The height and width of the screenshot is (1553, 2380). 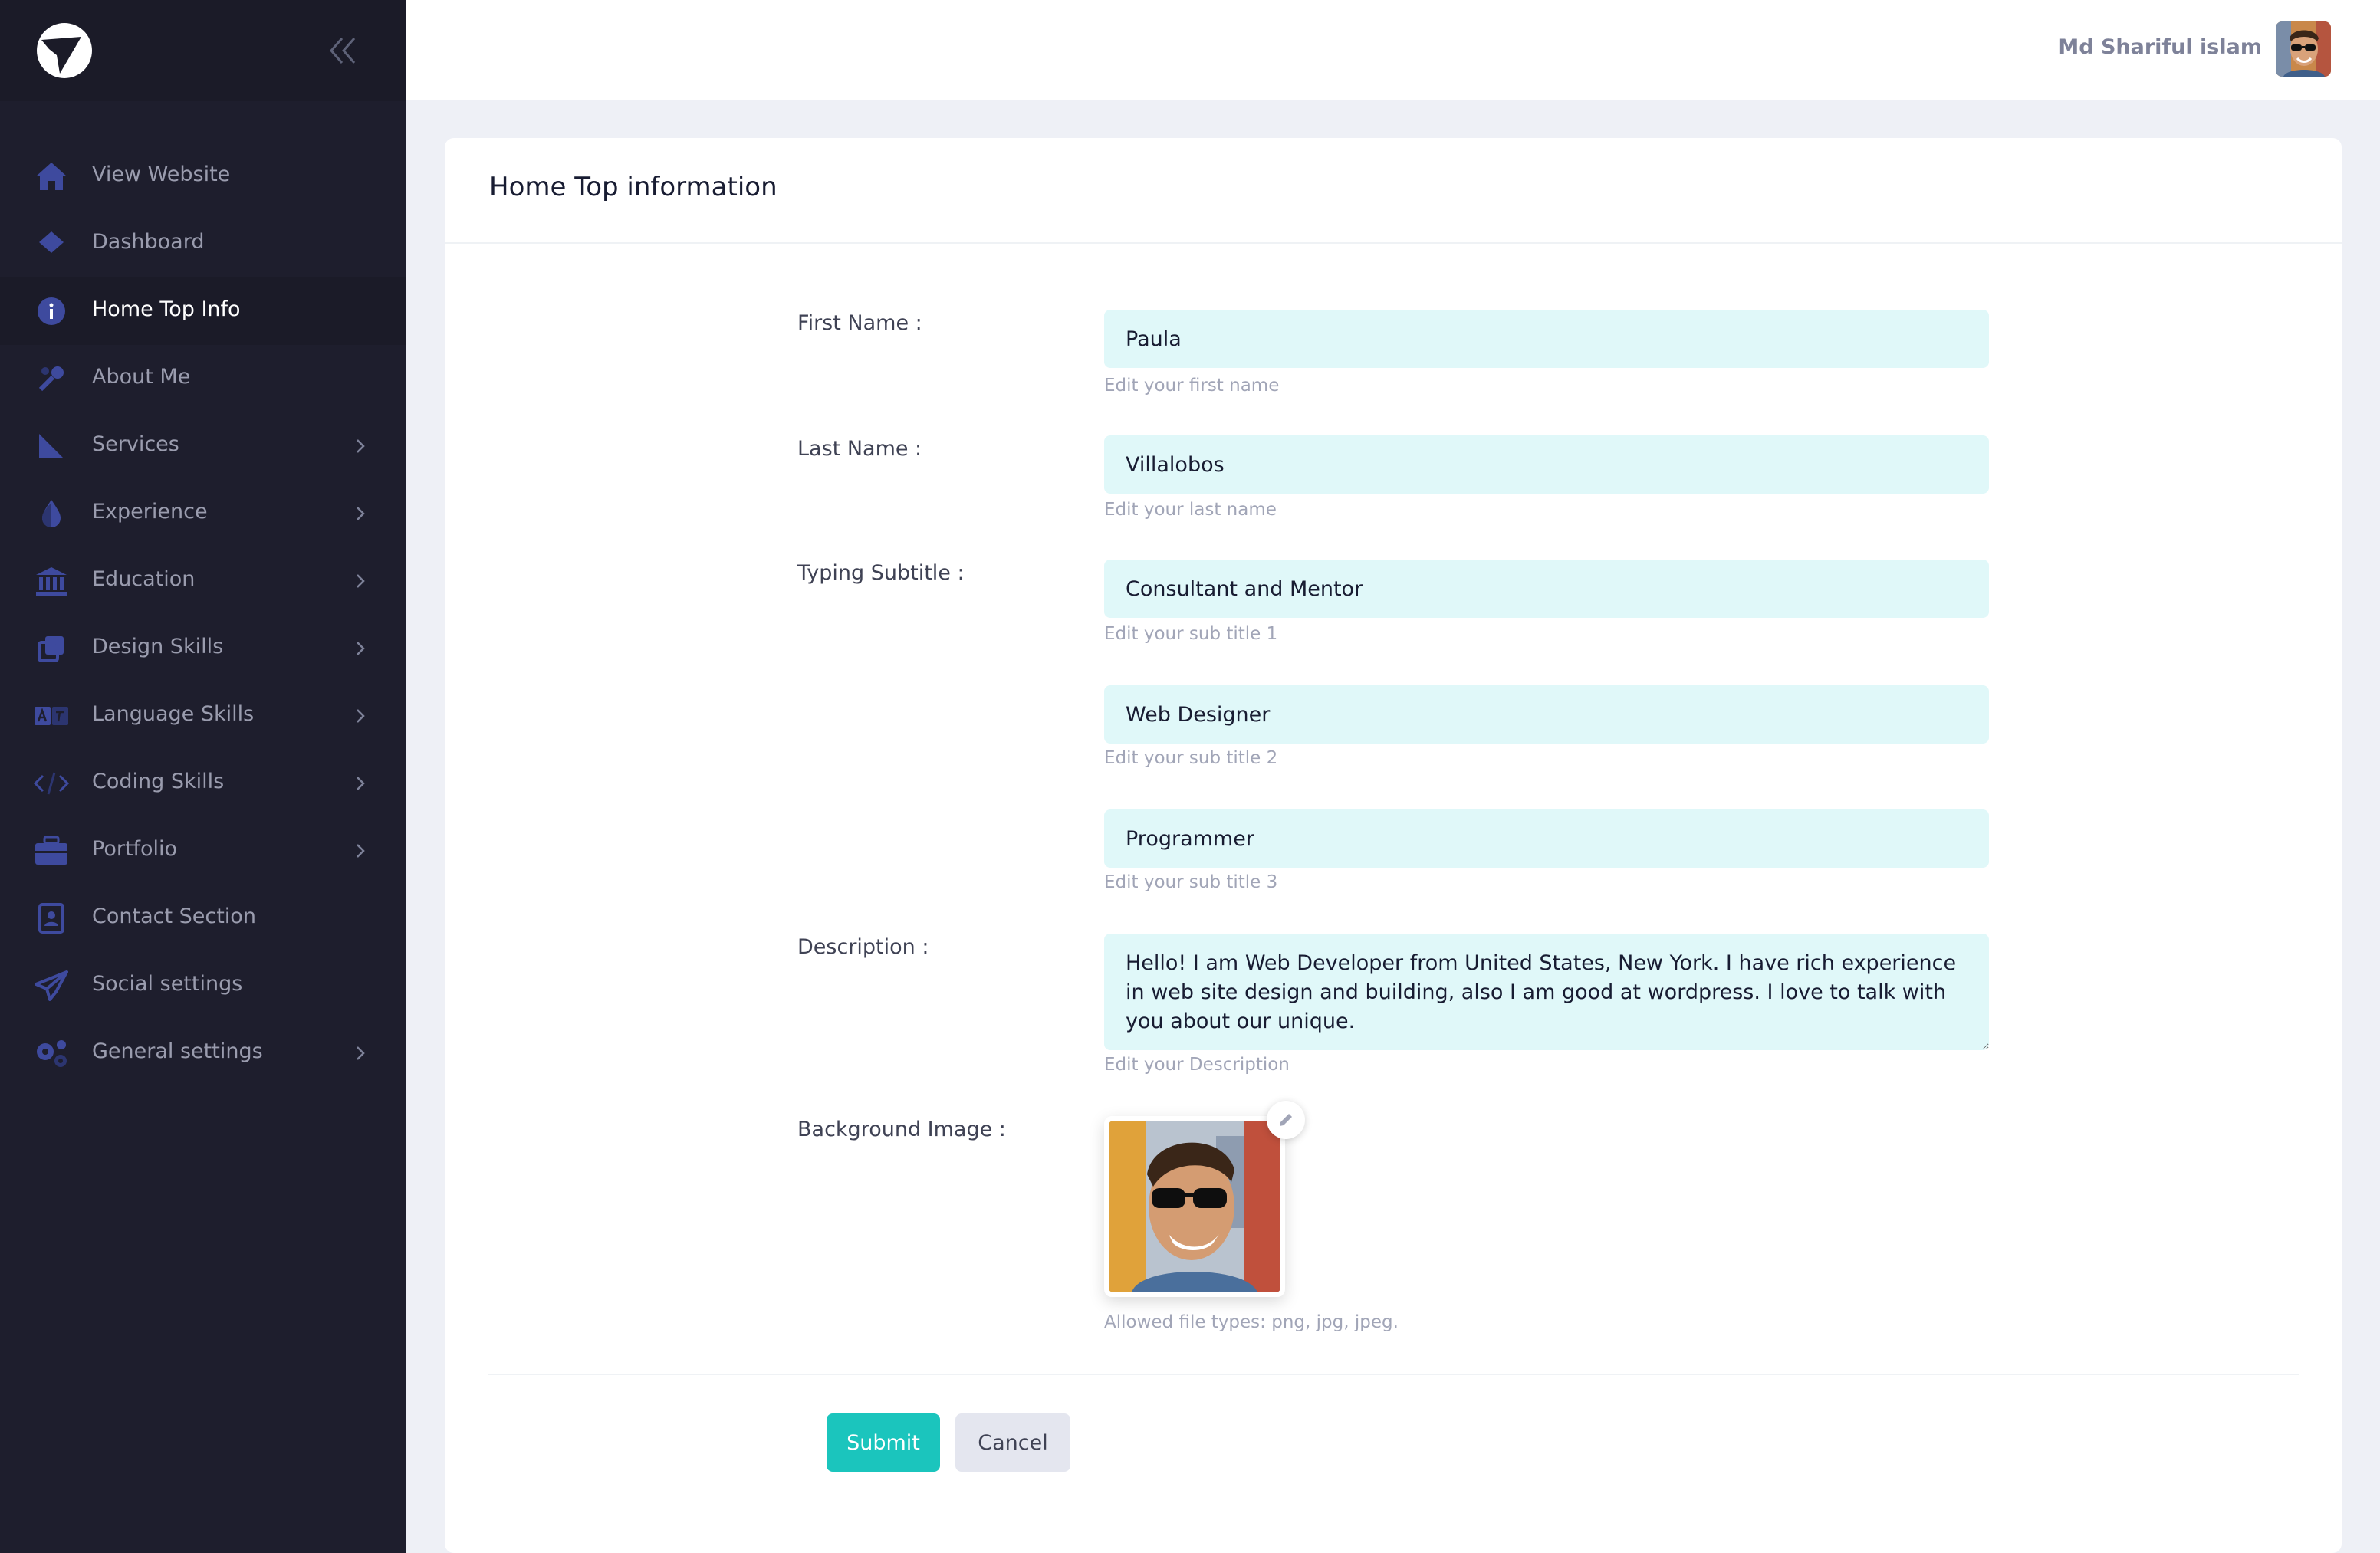 What do you see at coordinates (1394, 191) in the screenshot?
I see `card-header: Home Top information` at bounding box center [1394, 191].